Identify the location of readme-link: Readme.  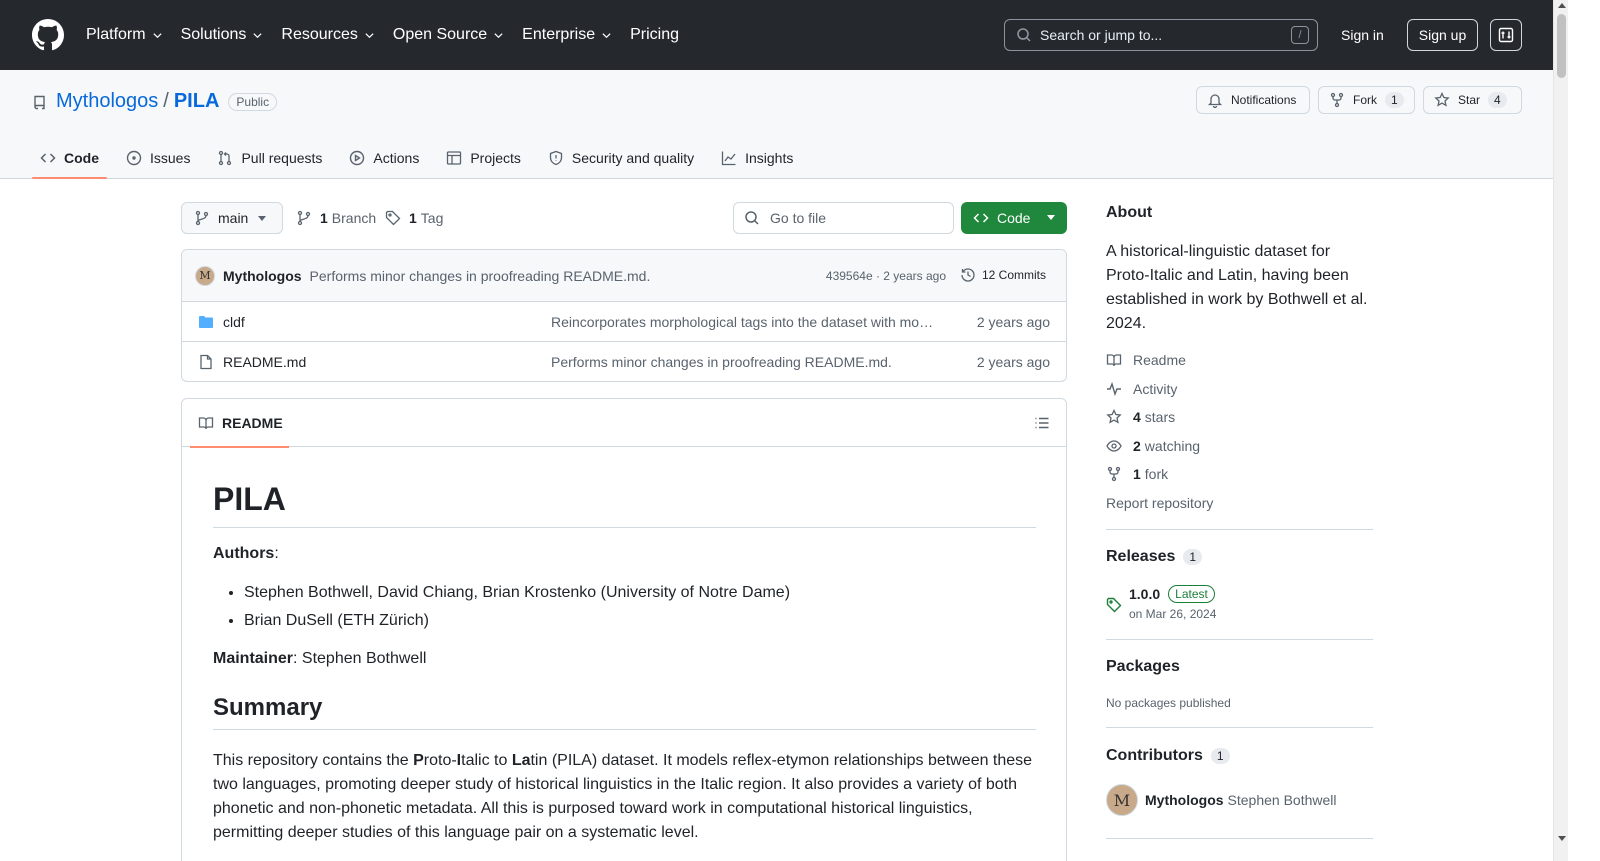
(1146, 360).